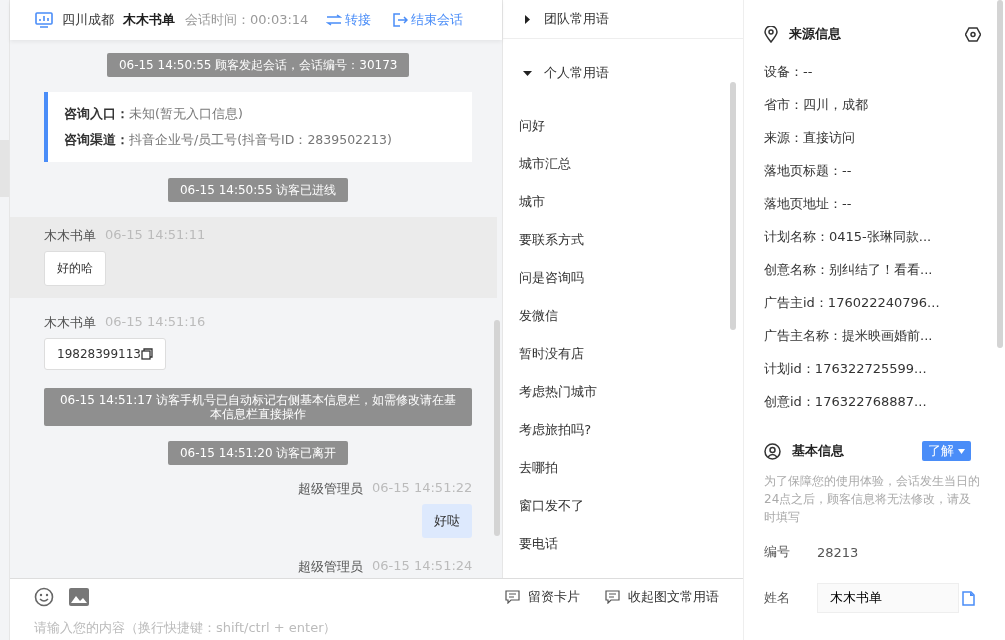 This screenshot has height=640, width=1005. What do you see at coordinates (186, 113) in the screenshot?
I see `entry-value: 未知(暂无入口信息)` at bounding box center [186, 113].